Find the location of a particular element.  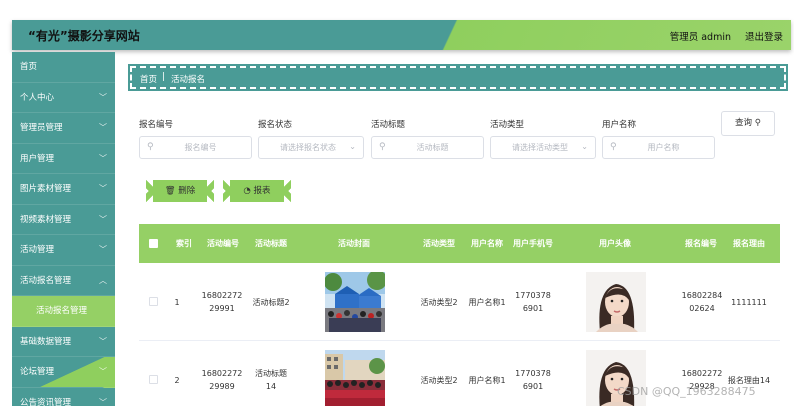

sidebar-item-home: 首页 is located at coordinates (63, 67).